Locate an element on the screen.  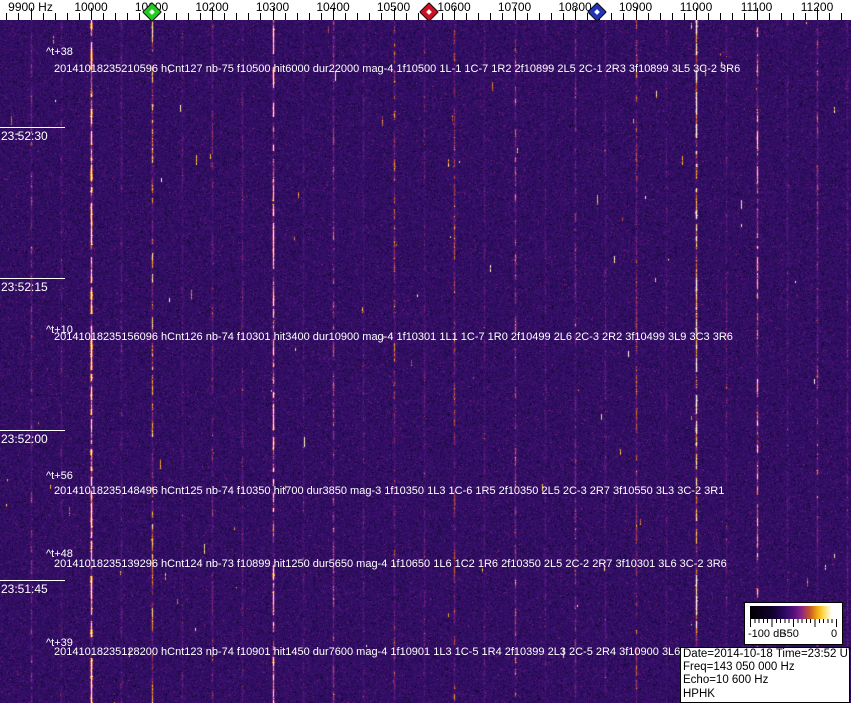
red-diamond-marker is located at coordinates (429, 12).